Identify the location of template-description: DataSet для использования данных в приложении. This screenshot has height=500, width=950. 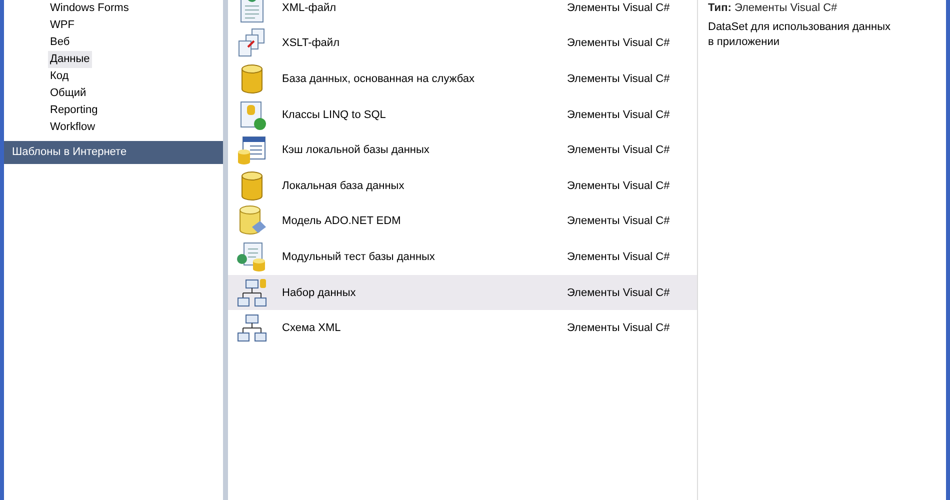
(800, 35).